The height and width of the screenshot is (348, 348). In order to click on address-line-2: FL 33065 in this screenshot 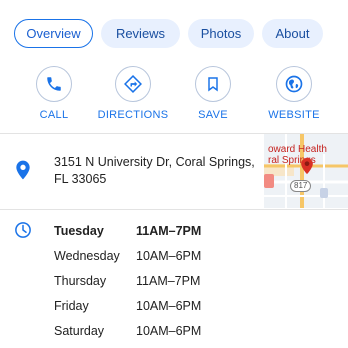, I will do `click(80, 179)`.